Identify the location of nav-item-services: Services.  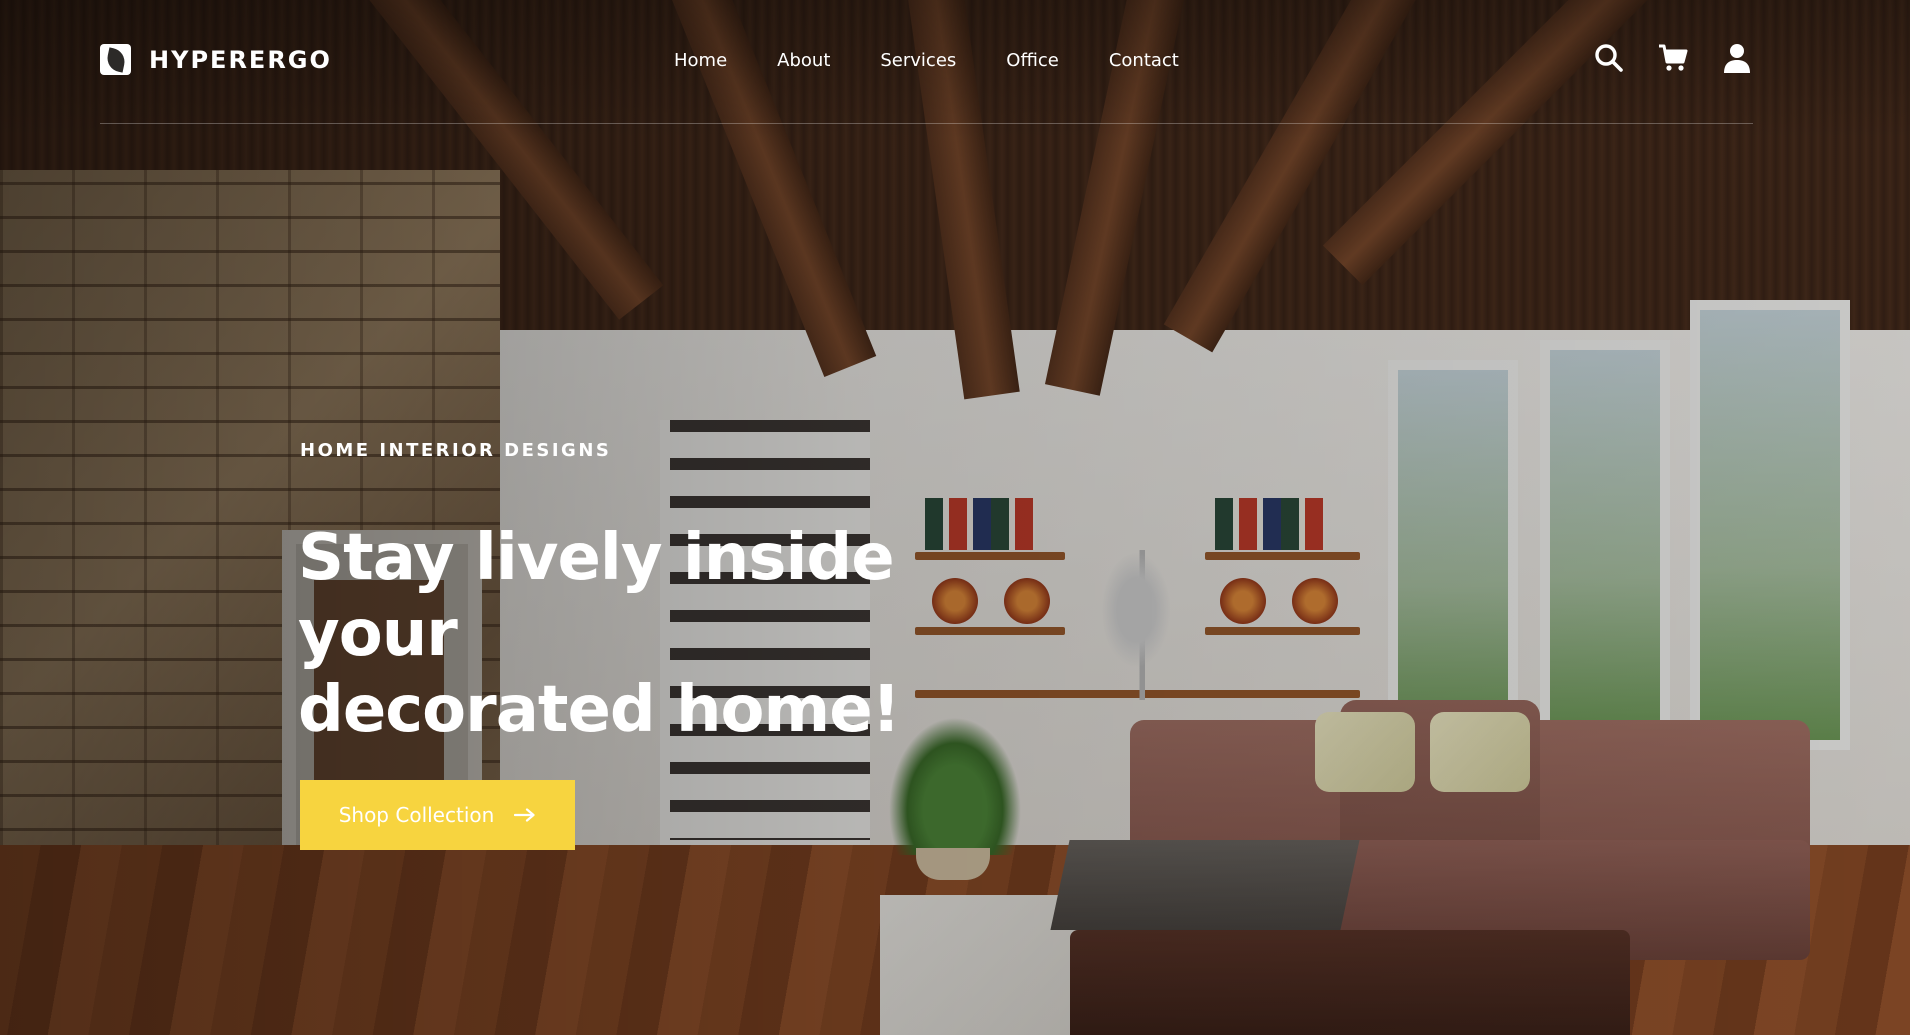
(918, 60).